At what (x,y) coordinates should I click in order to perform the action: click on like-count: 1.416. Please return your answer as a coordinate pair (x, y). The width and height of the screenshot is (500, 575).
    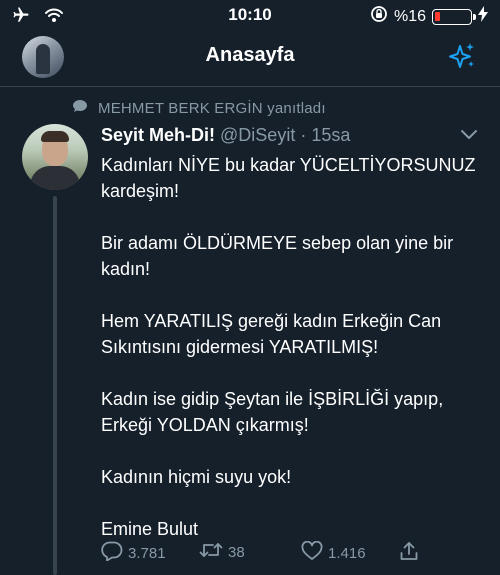
    Looking at the image, I should click on (347, 553).